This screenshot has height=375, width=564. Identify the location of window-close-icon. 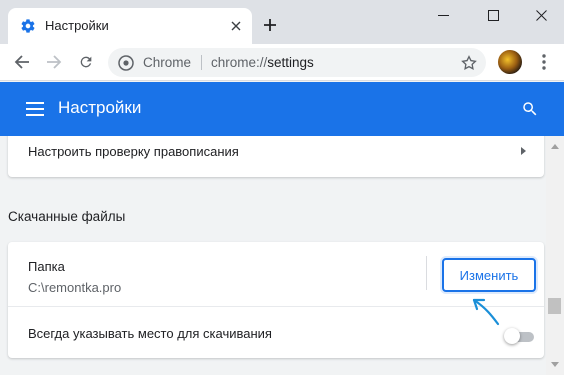
(541, 15).